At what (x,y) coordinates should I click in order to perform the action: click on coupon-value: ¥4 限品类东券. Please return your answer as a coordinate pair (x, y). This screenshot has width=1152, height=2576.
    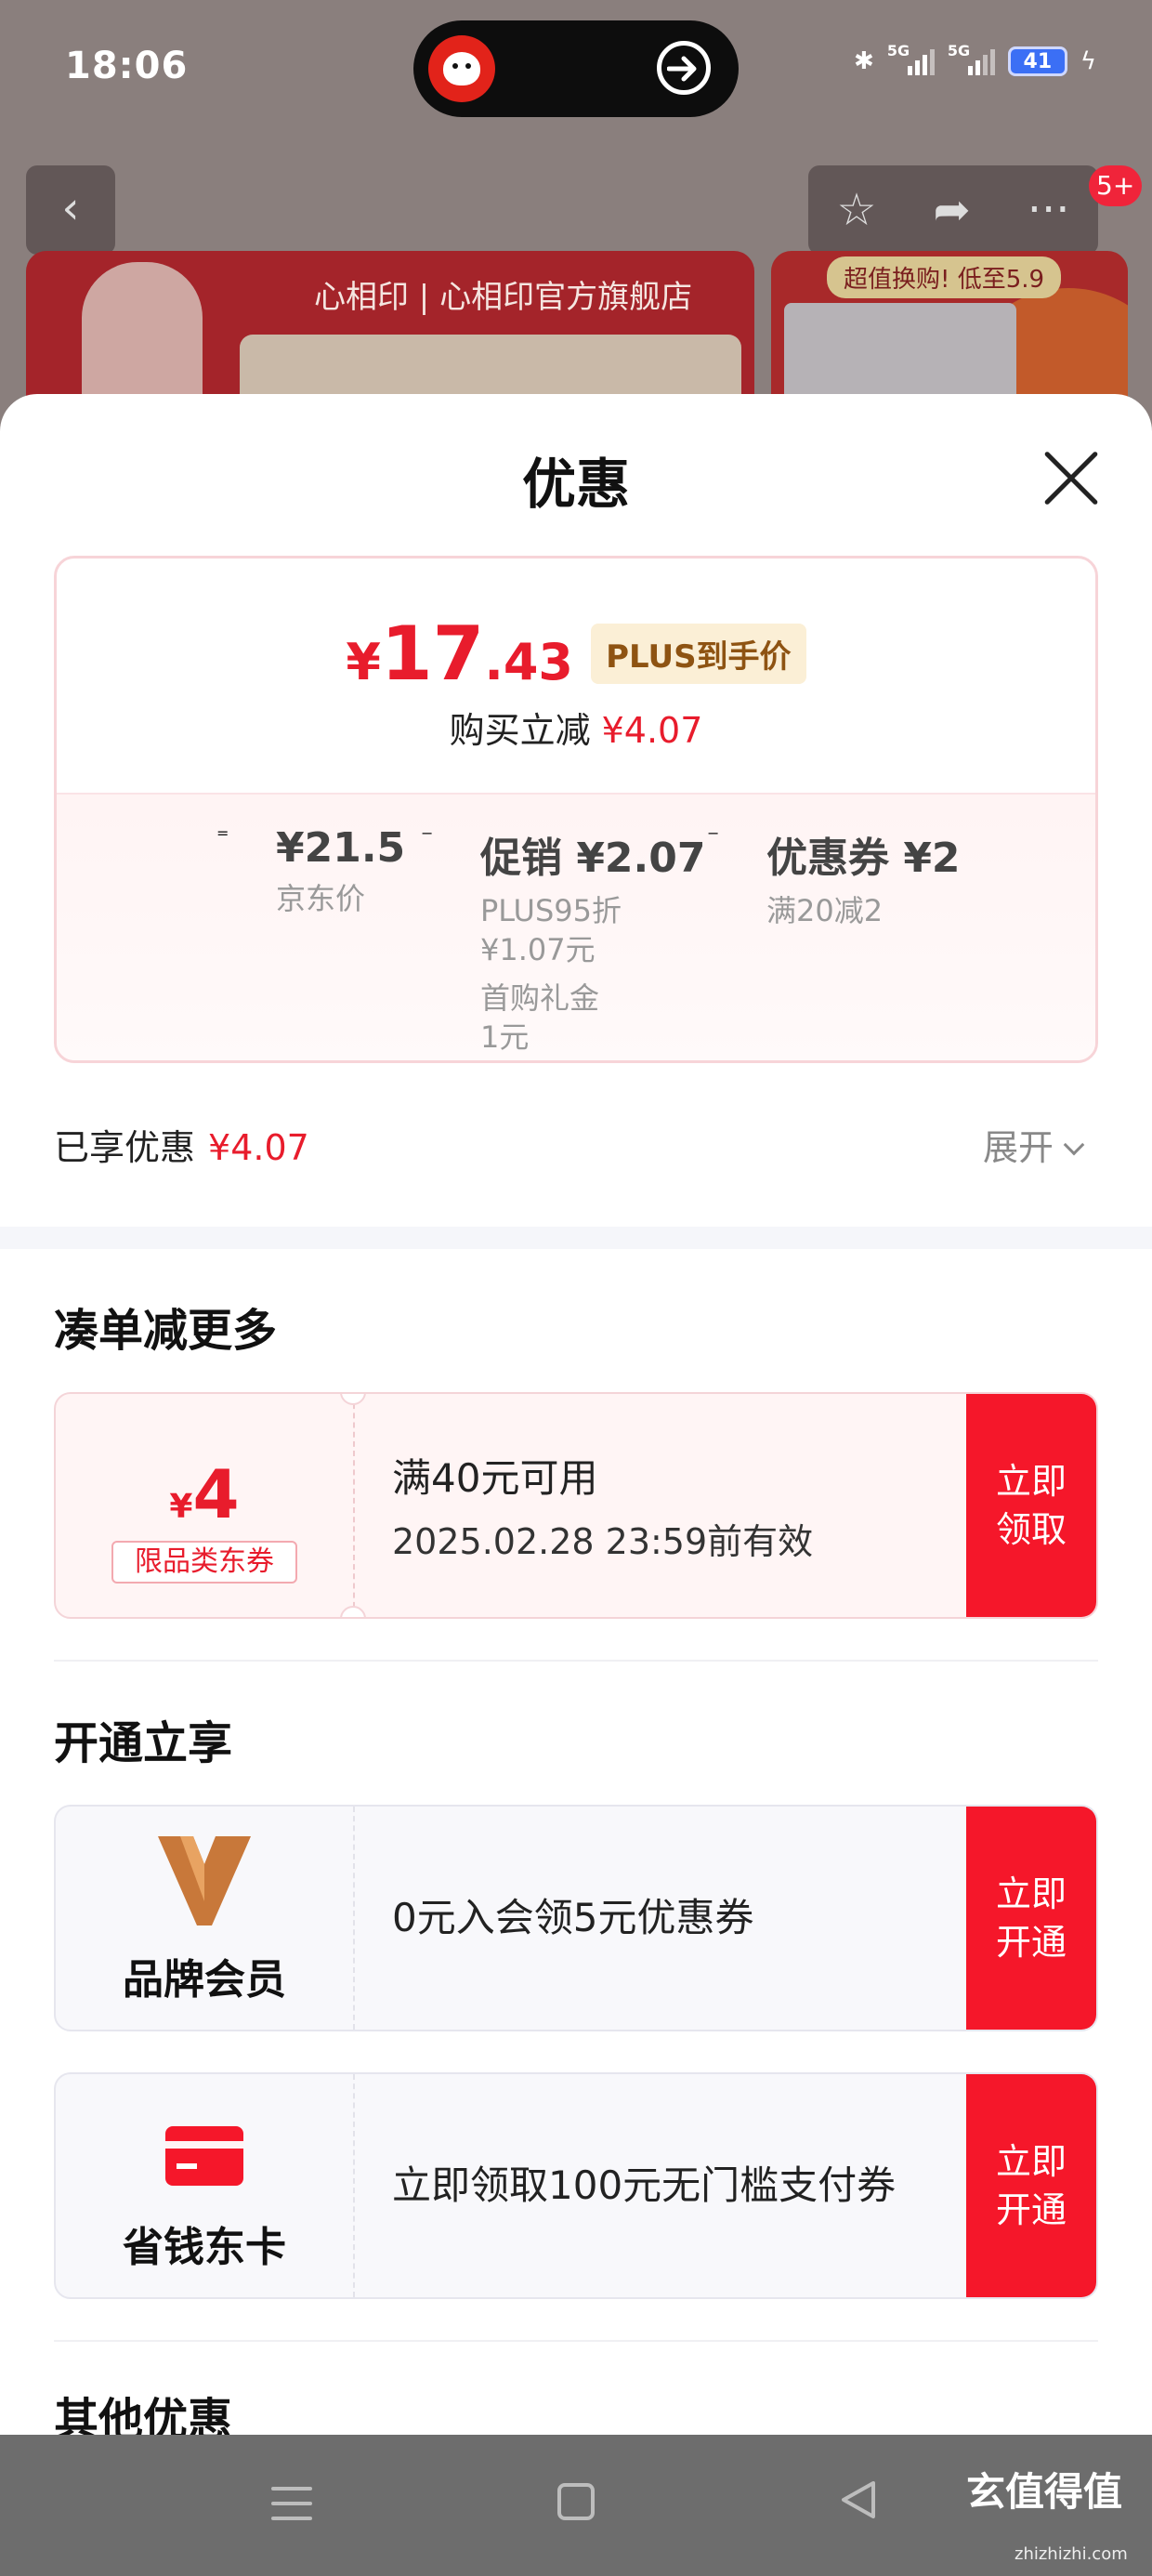
    Looking at the image, I should click on (204, 1505).